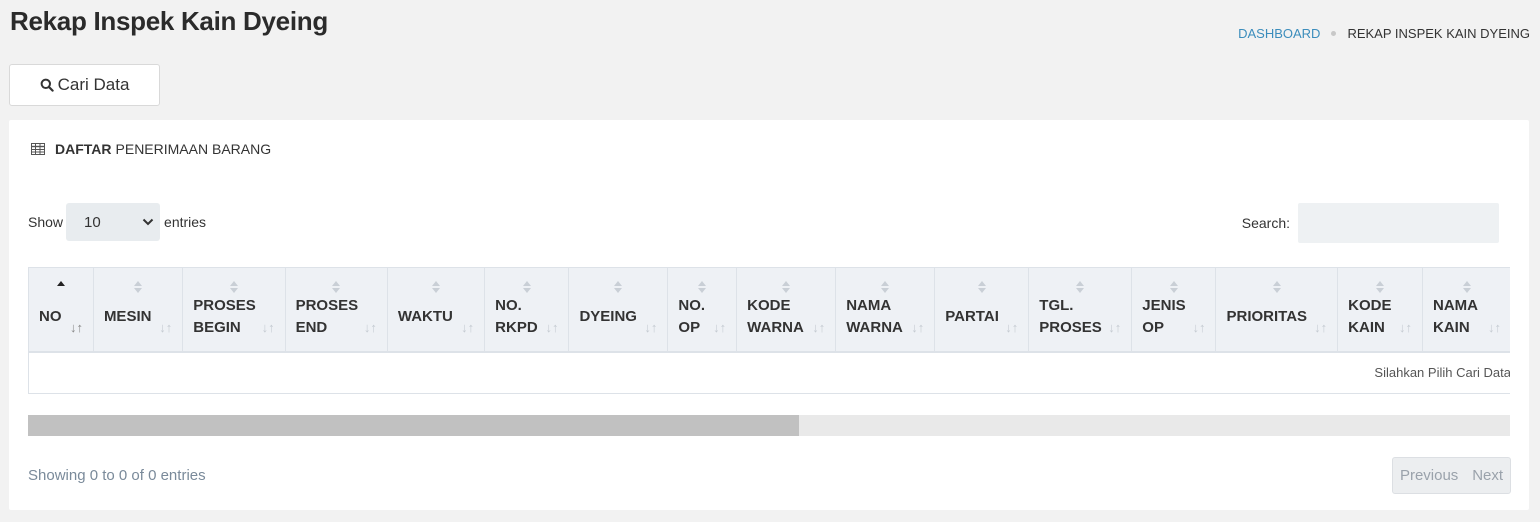  Describe the element at coordinates (83, 149) in the screenshot. I see `card-title-bold: DAFTAR` at that location.